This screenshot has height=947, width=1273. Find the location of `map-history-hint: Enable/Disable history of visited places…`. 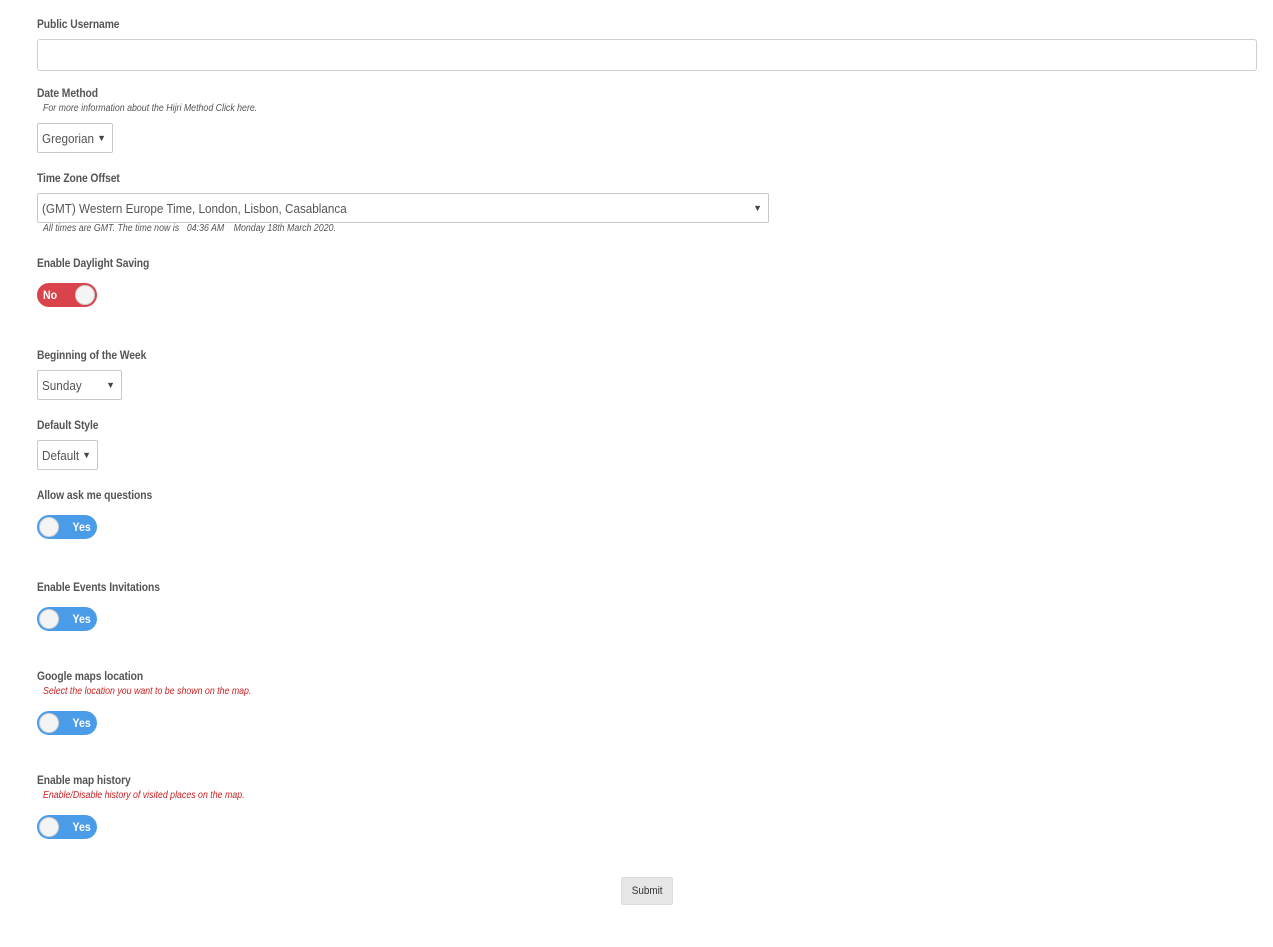

map-history-hint: Enable/Disable history of visited places… is located at coordinates (144, 795).